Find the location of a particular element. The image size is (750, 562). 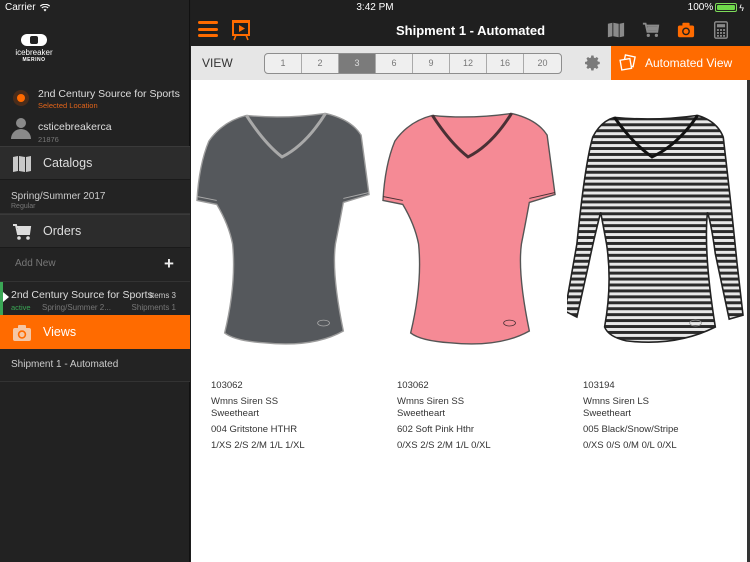

location-name: 2nd Century Source for Sports is located at coordinates (109, 94).